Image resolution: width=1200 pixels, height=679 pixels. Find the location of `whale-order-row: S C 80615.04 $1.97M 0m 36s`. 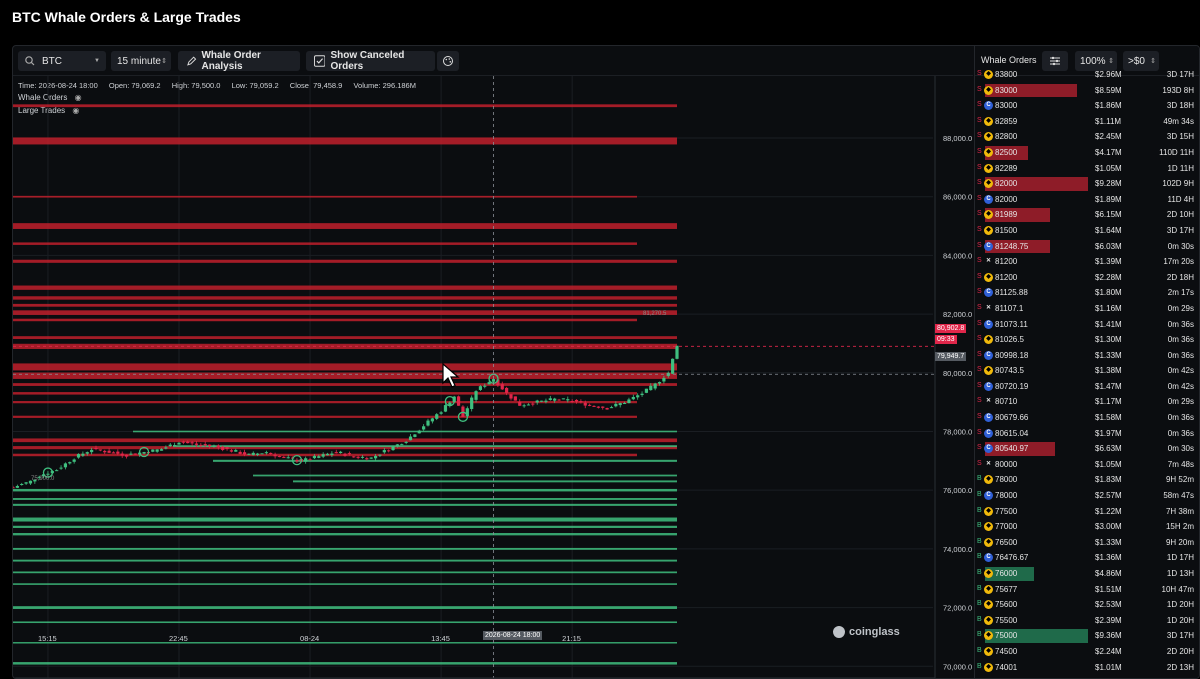

whale-order-row: S C 80615.04 $1.97M 0m 36s is located at coordinates (1087, 434).